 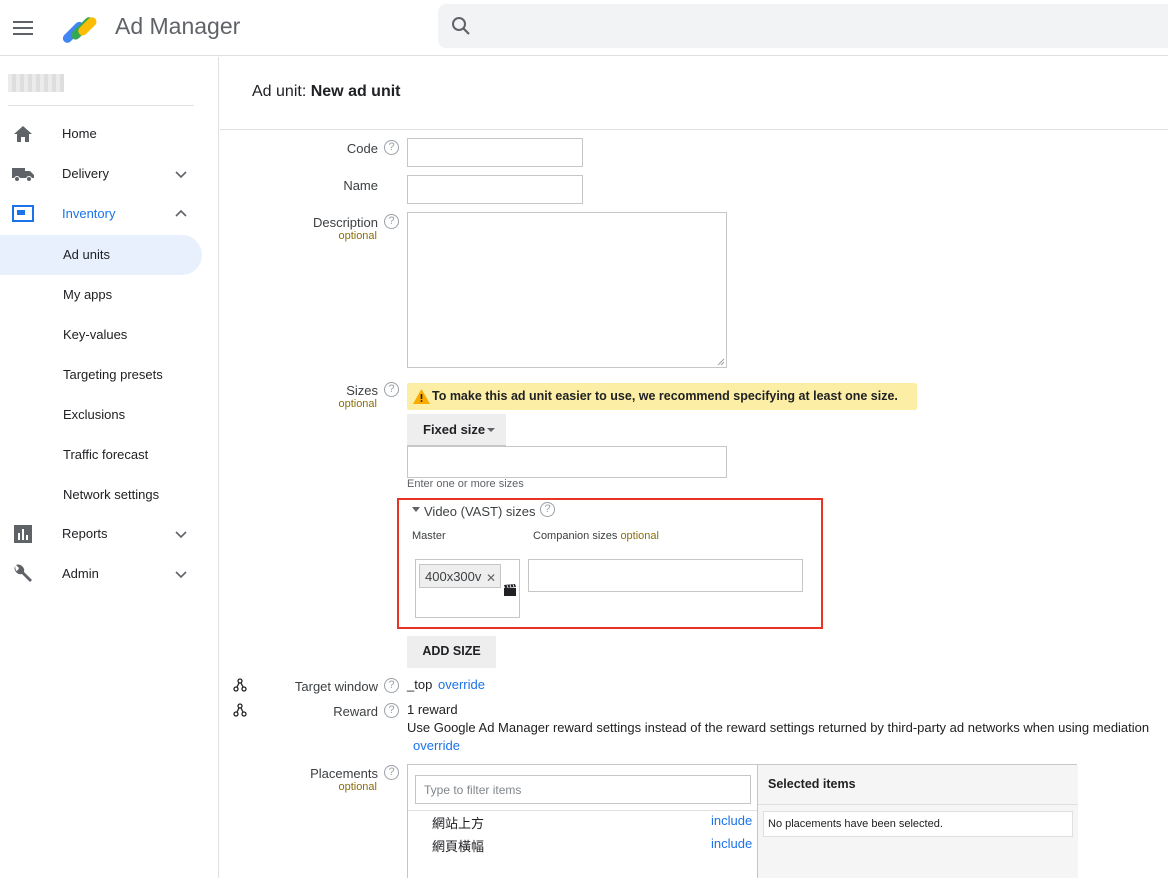 I want to click on sidebar-subitem-targeting-presets: Targeting presets, so click(x=101, y=375).